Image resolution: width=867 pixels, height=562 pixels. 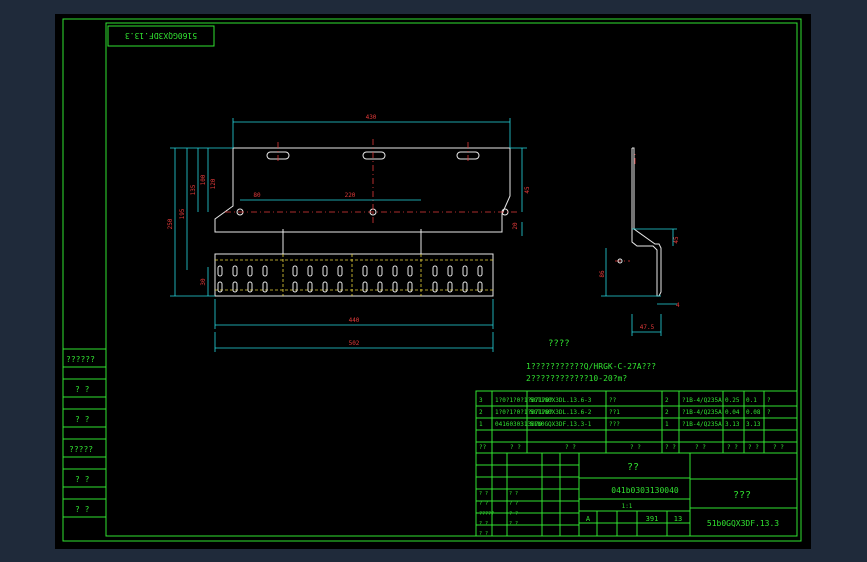 I want to click on parts-cell-desc: ??, so click(x=613, y=400).